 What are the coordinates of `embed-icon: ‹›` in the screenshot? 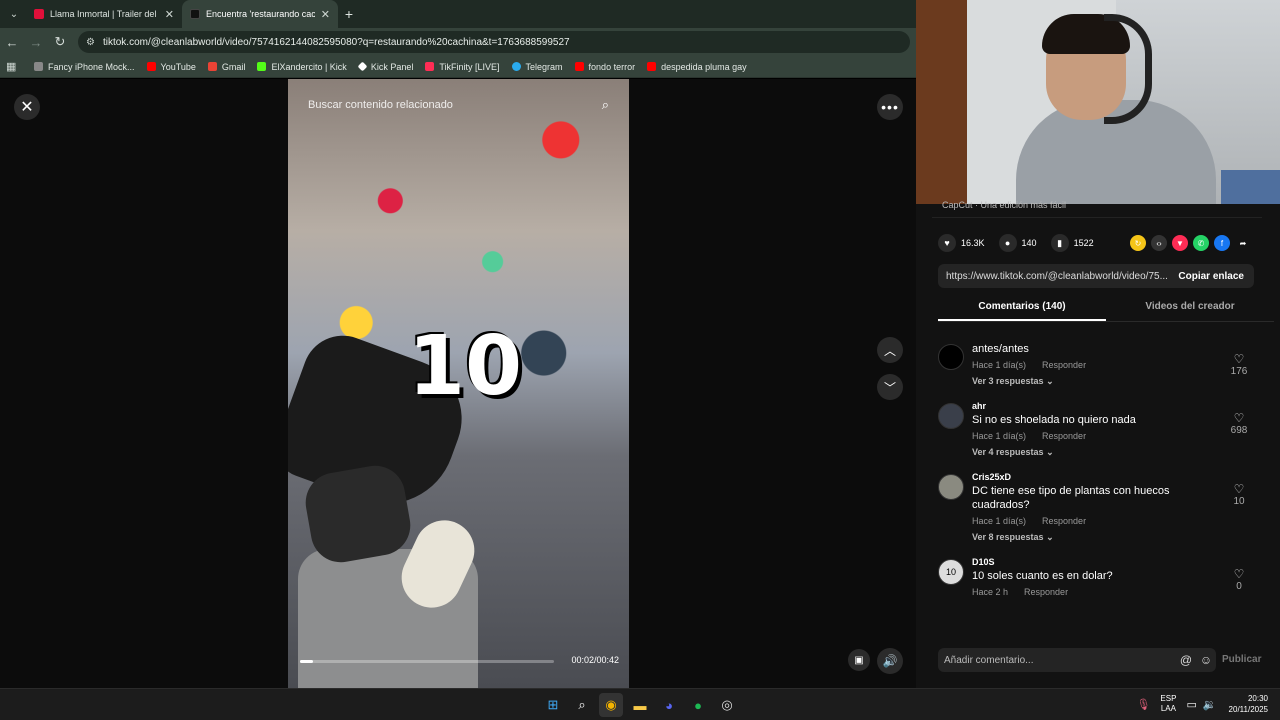 It's located at (1159, 243).